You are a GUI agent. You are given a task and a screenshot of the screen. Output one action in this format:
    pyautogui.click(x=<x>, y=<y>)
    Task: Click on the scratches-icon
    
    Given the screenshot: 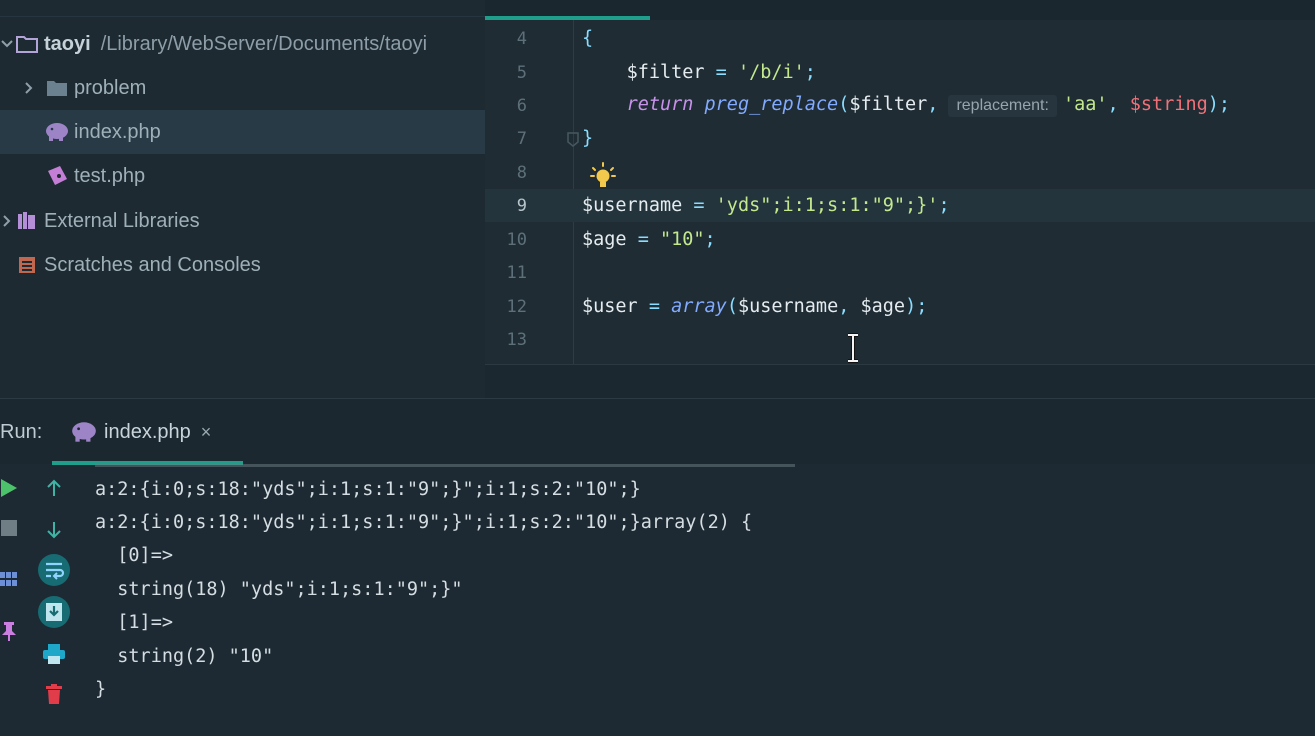 What is the action you would take?
    pyautogui.click(x=27, y=265)
    